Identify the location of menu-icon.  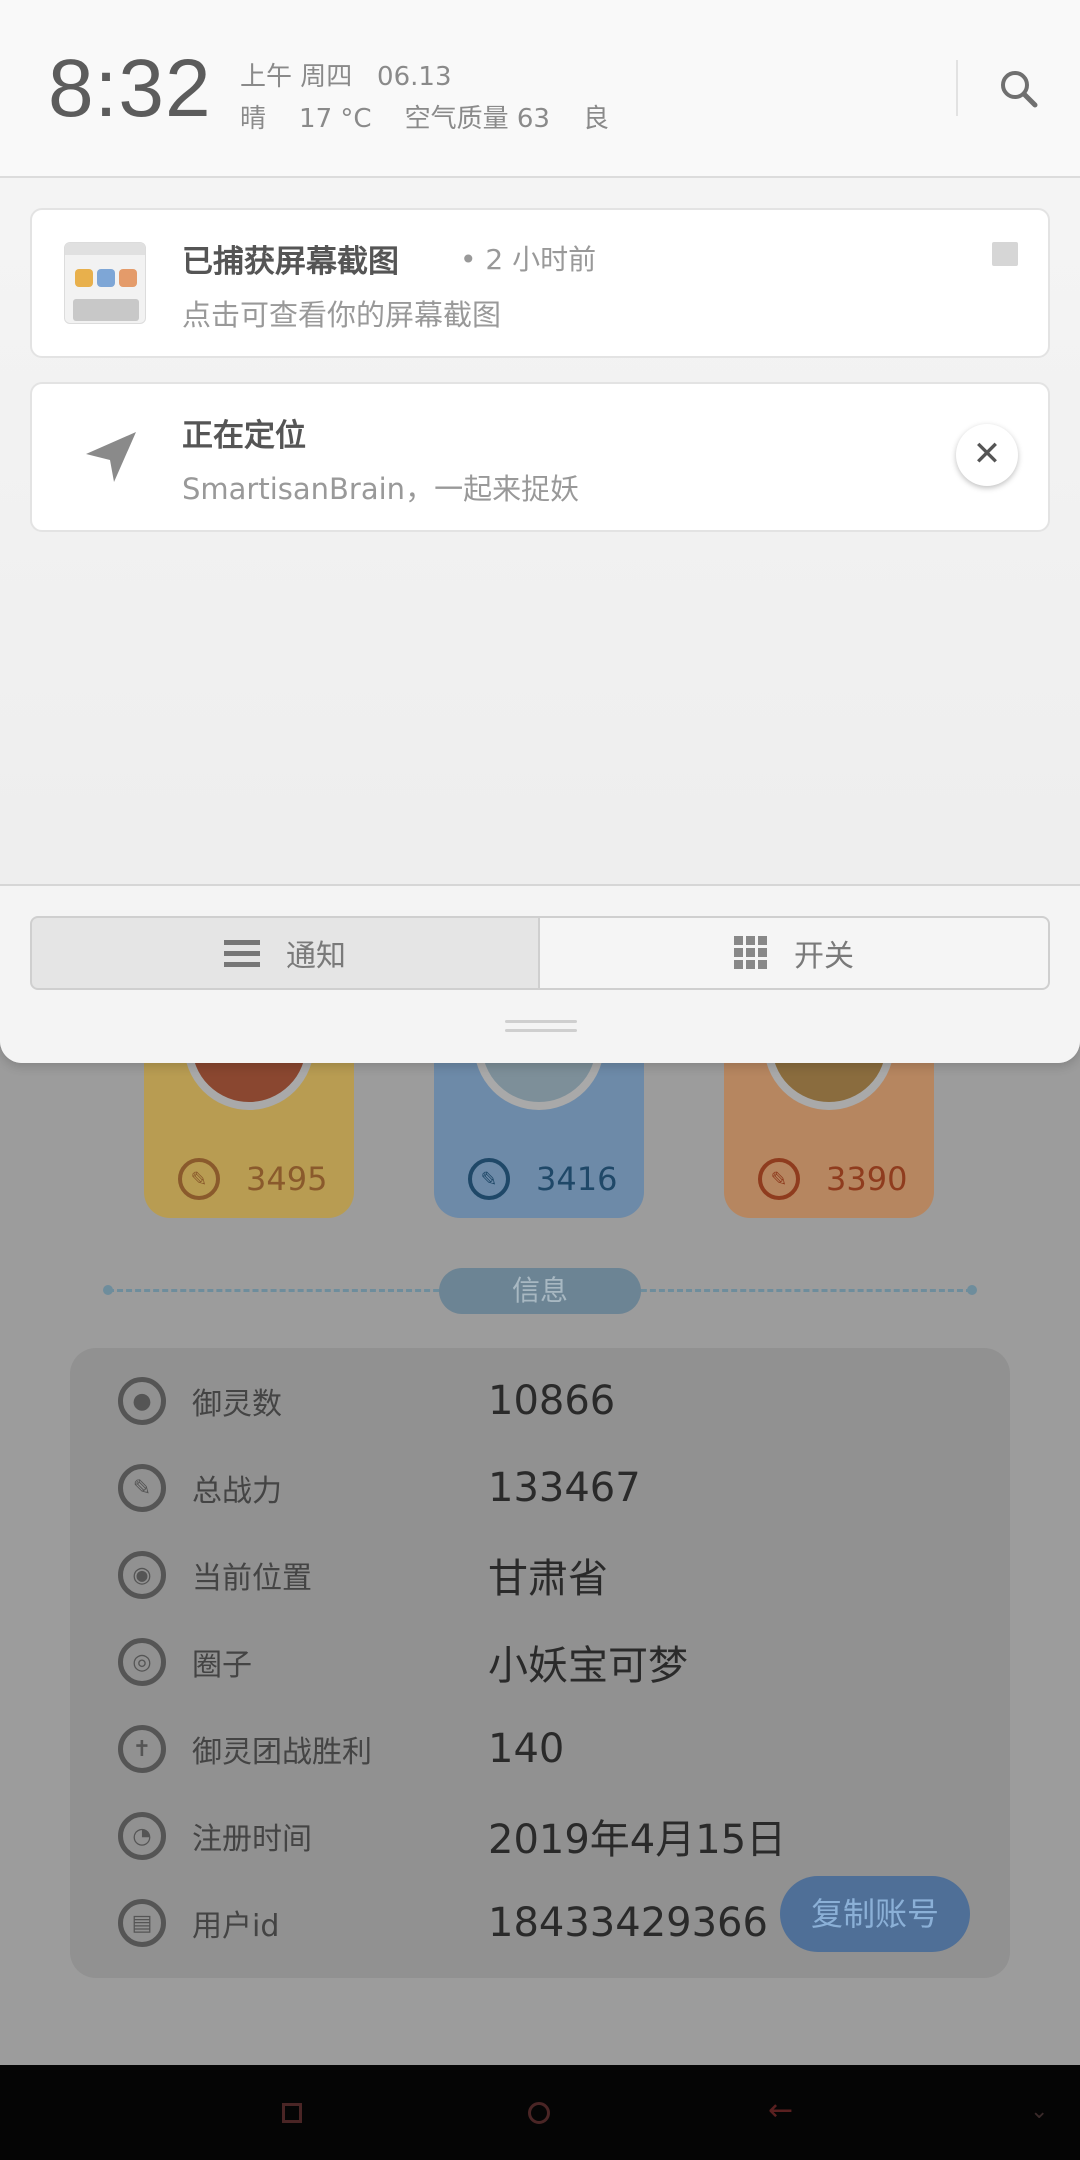
(242, 953).